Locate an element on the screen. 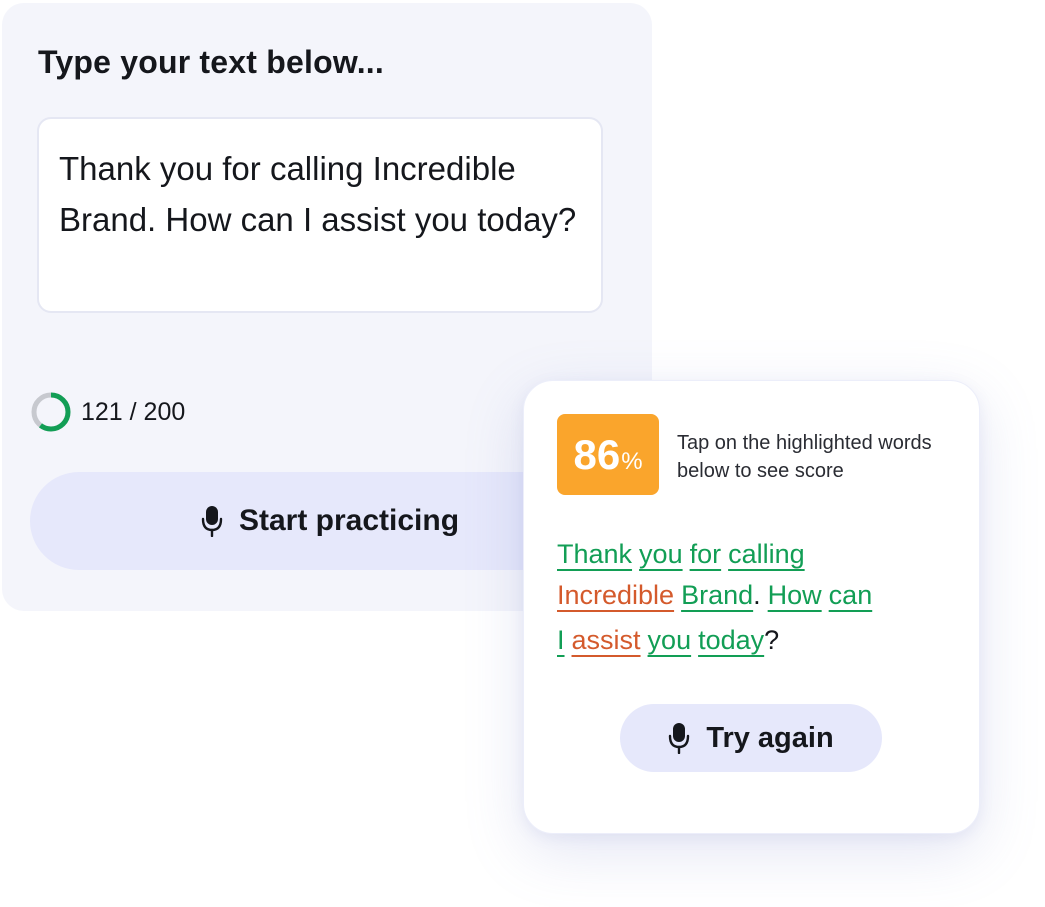 Image resolution: width=1045 pixels, height=907 pixels. scored-word: can is located at coordinates (851, 595).